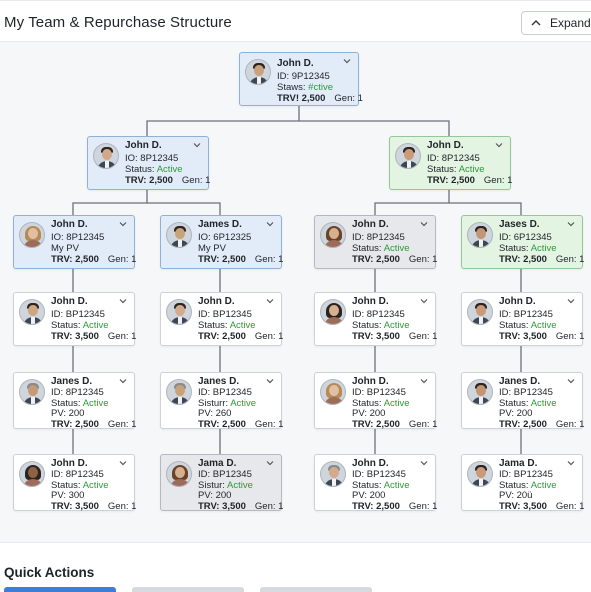  I want to click on status-label: Sistur:, so click(213, 485).